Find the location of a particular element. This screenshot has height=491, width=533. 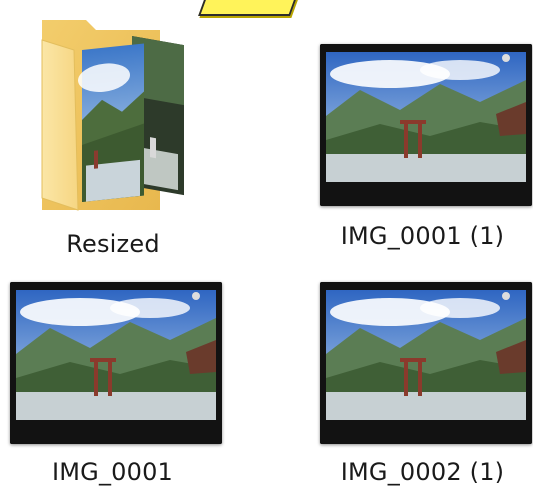

file-name-label: IMG_0001 is located at coordinates (112, 472).